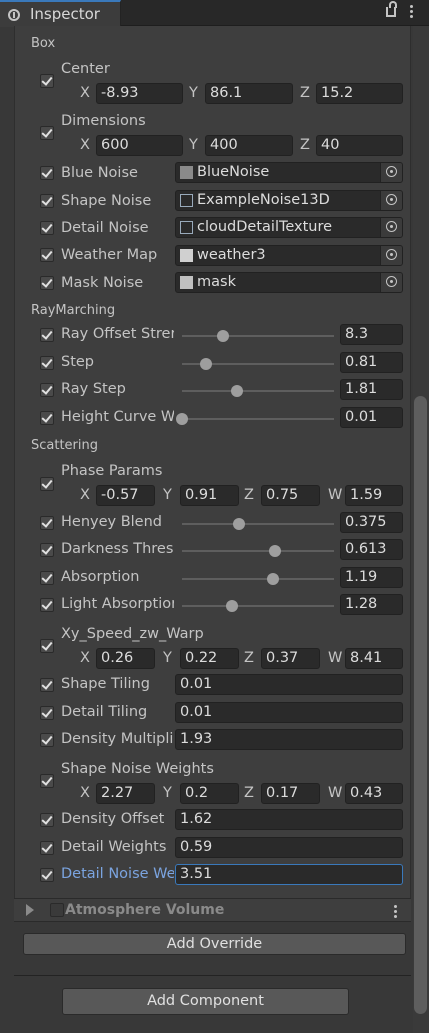 The width and height of the screenshot is (429, 1033). I want to click on darkness-slider-track, so click(258, 551).